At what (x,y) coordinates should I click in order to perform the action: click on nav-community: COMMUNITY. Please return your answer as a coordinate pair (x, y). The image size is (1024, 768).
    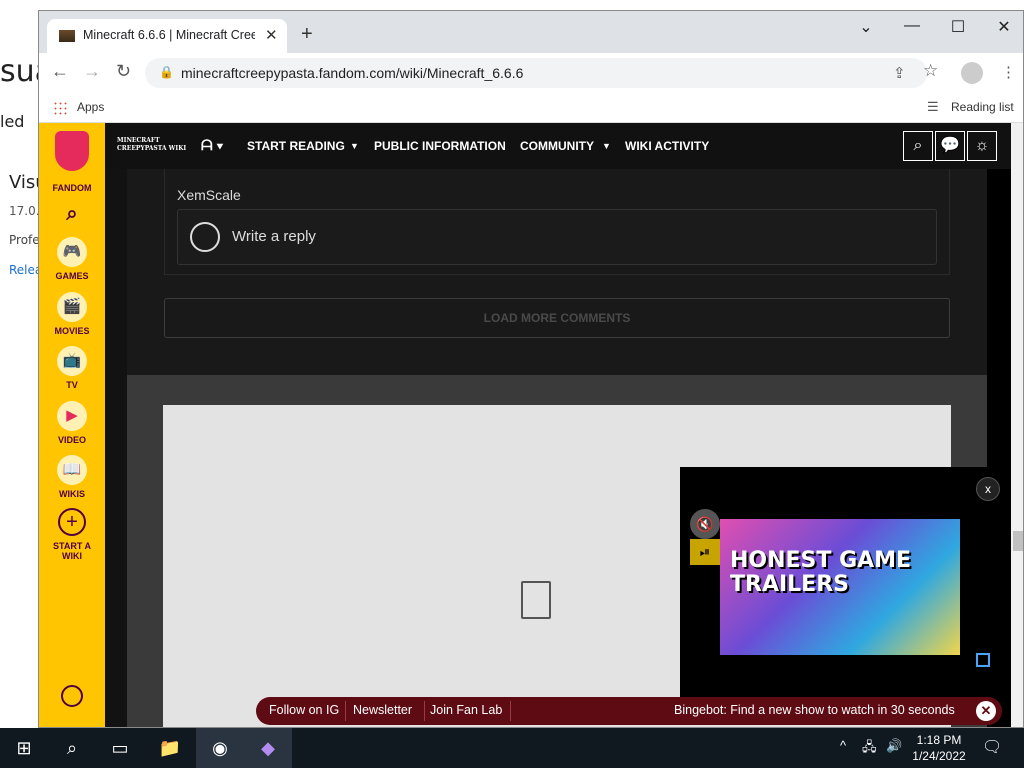
    Looking at the image, I should click on (557, 146).